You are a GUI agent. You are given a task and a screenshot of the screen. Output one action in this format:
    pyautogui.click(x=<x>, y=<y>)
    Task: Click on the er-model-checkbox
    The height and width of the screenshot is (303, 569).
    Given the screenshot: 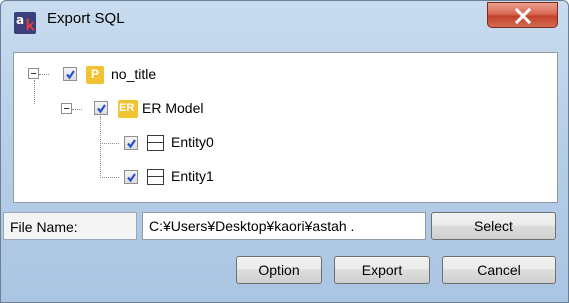 What is the action you would take?
    pyautogui.click(x=101, y=108)
    